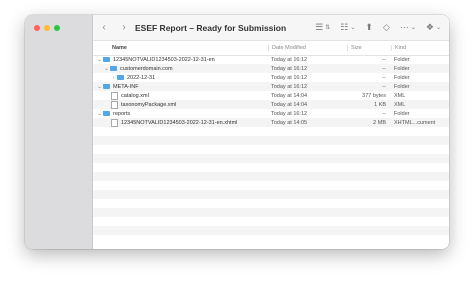 This screenshot has height=283, width=474. Describe the element at coordinates (307, 48) in the screenshot. I see `column-date-header: Date Modified` at that location.